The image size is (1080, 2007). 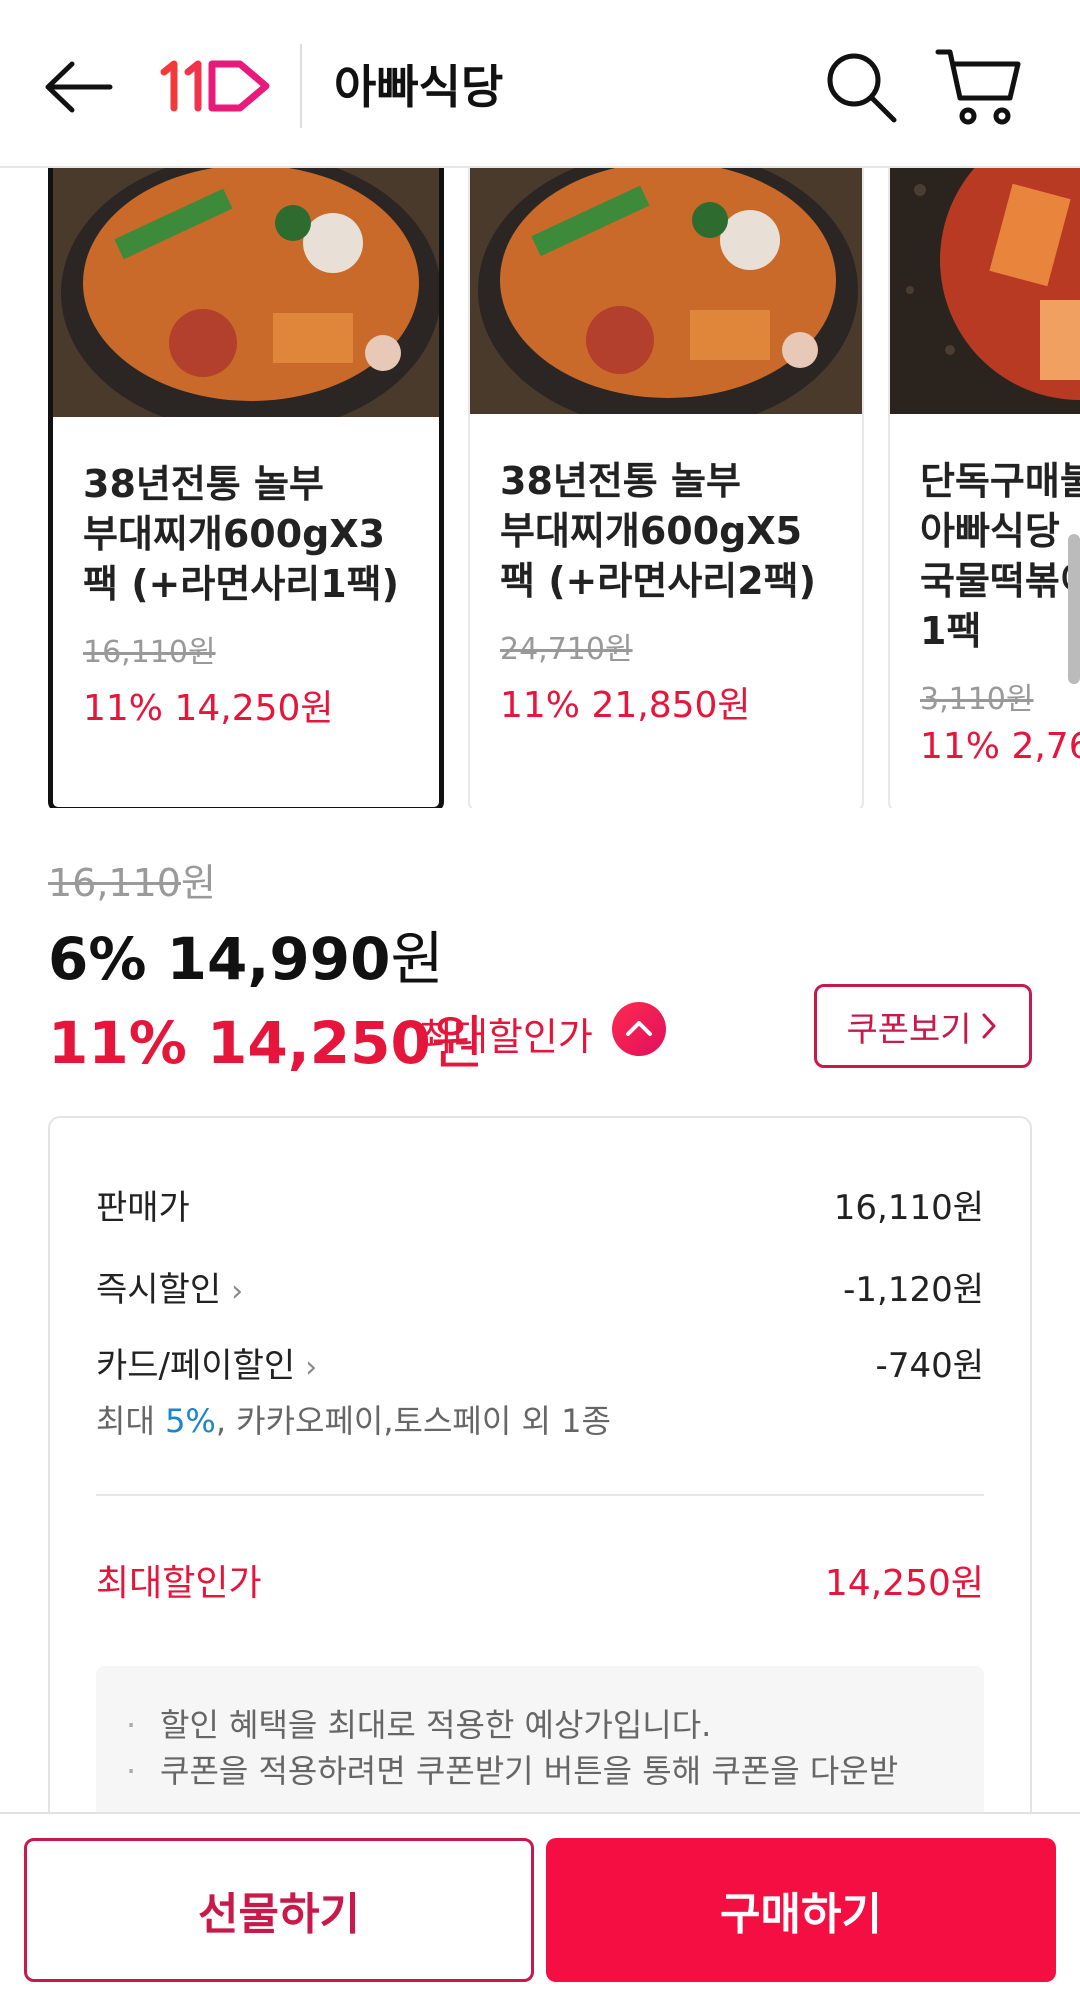 What do you see at coordinates (977, 699) in the screenshot?
I see `option-original-price: 3,110원` at bounding box center [977, 699].